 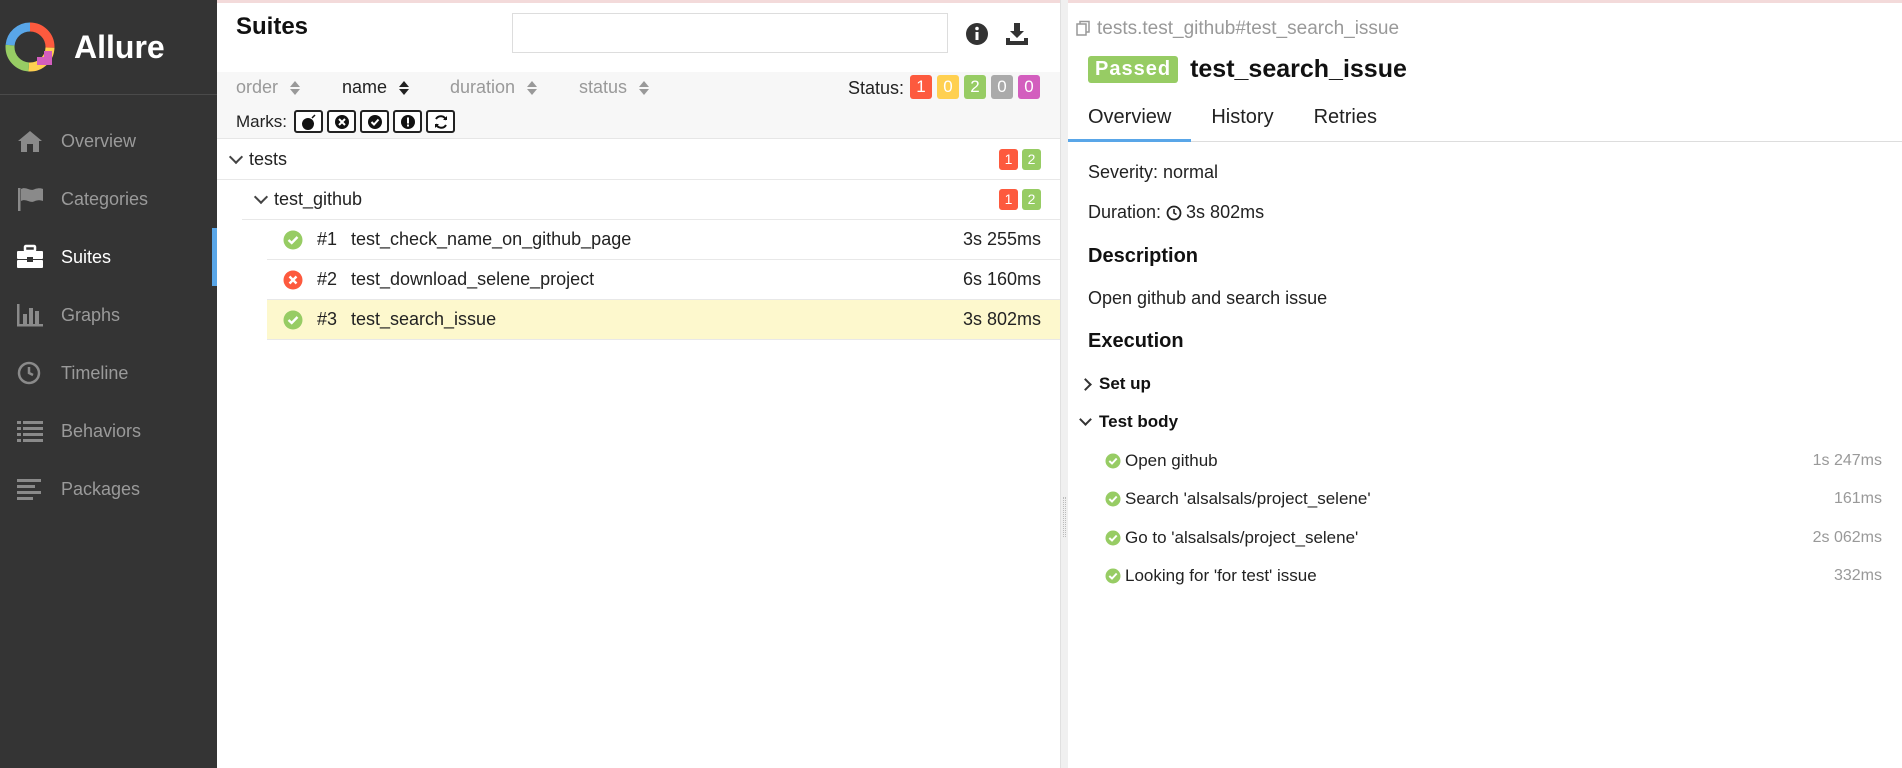 I want to click on page-title: Suites, so click(x=272, y=26).